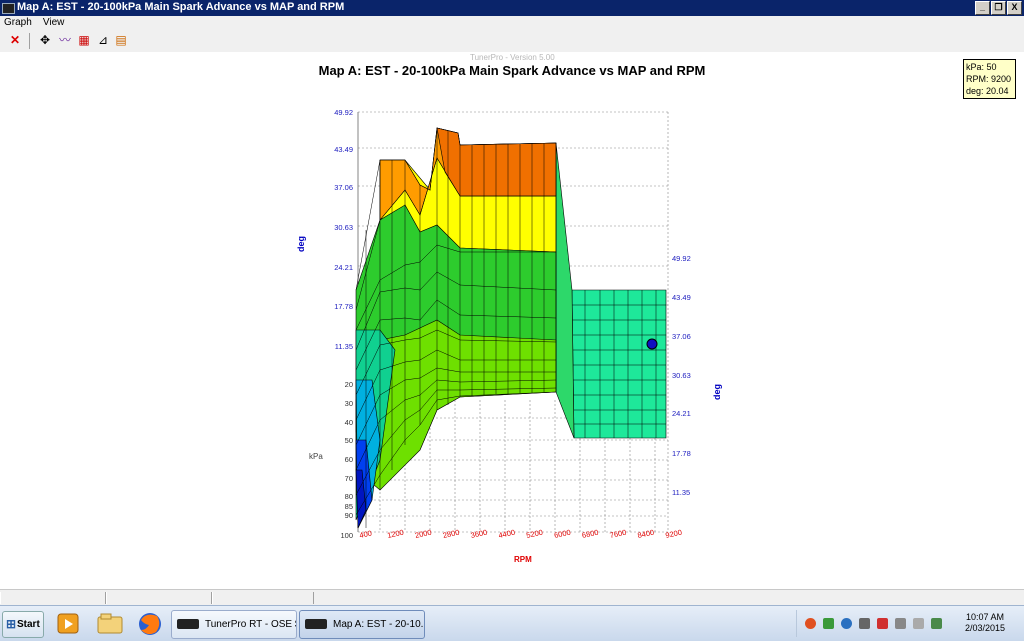 The height and width of the screenshot is (641, 1024). I want to click on z-tick-label-left: 37.06, so click(343, 187).